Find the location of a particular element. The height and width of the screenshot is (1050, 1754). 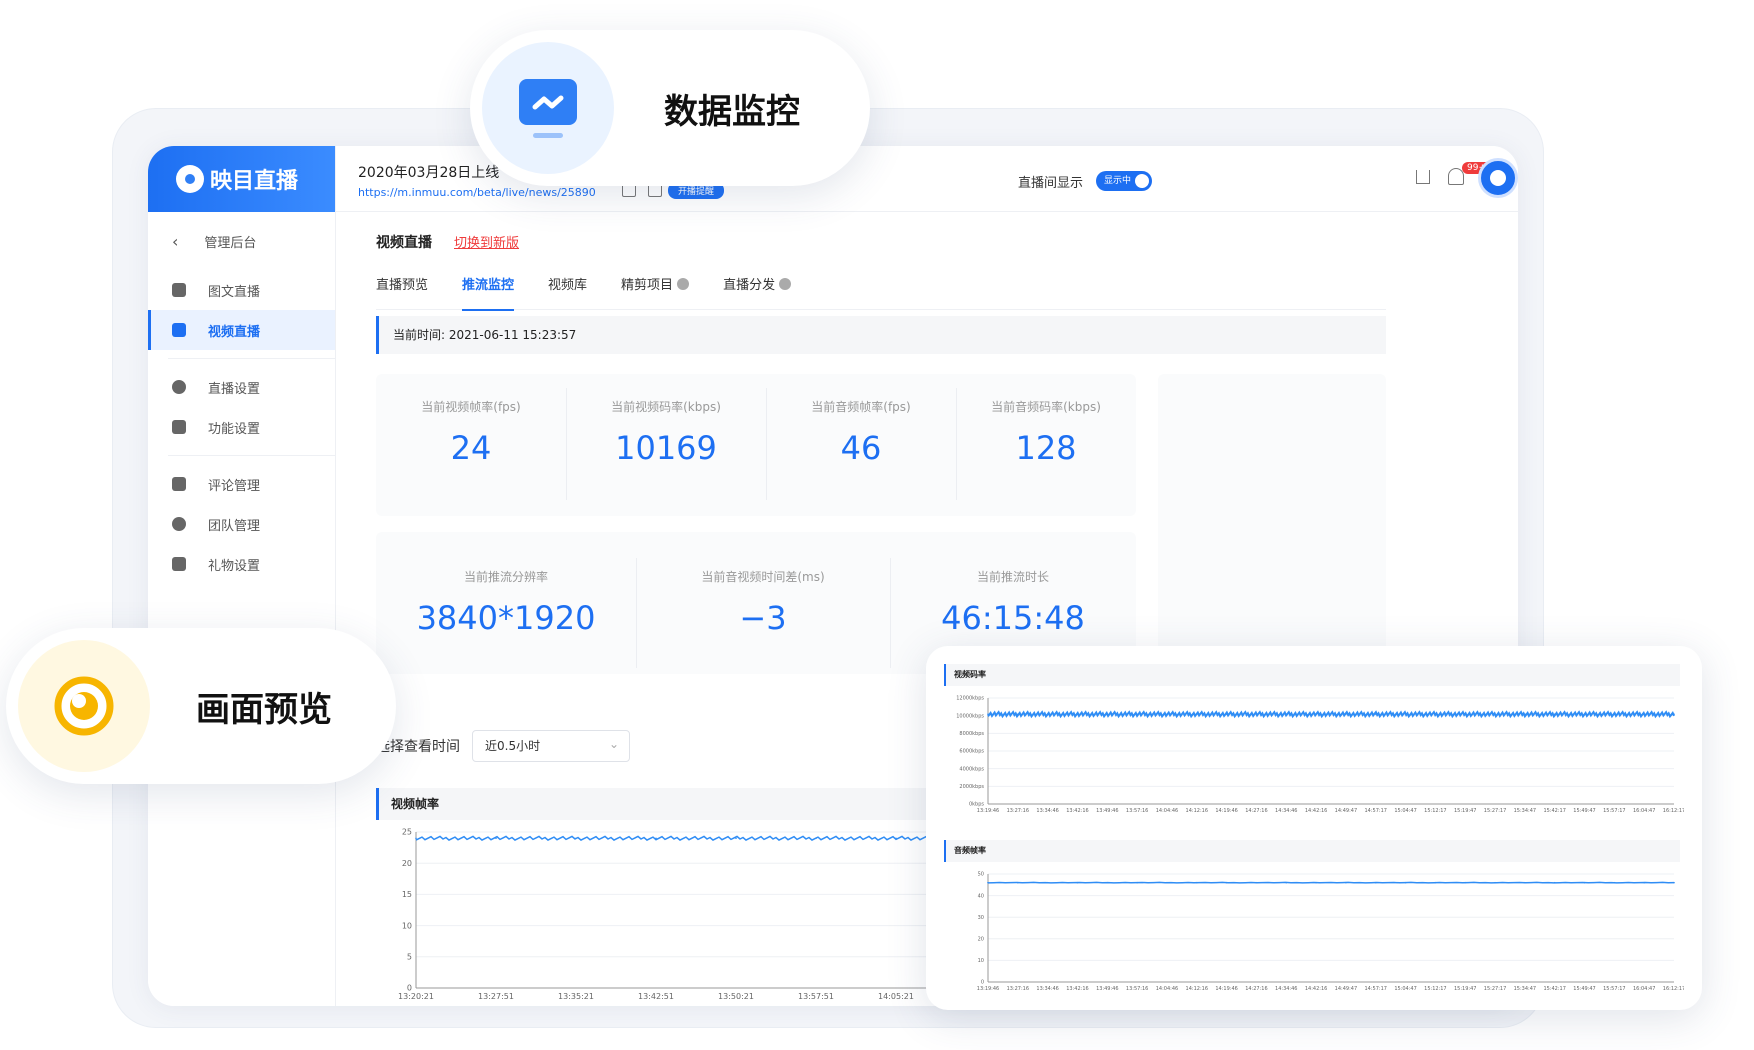

feature-bubble-preview: 画面预览 is located at coordinates (201, 706).